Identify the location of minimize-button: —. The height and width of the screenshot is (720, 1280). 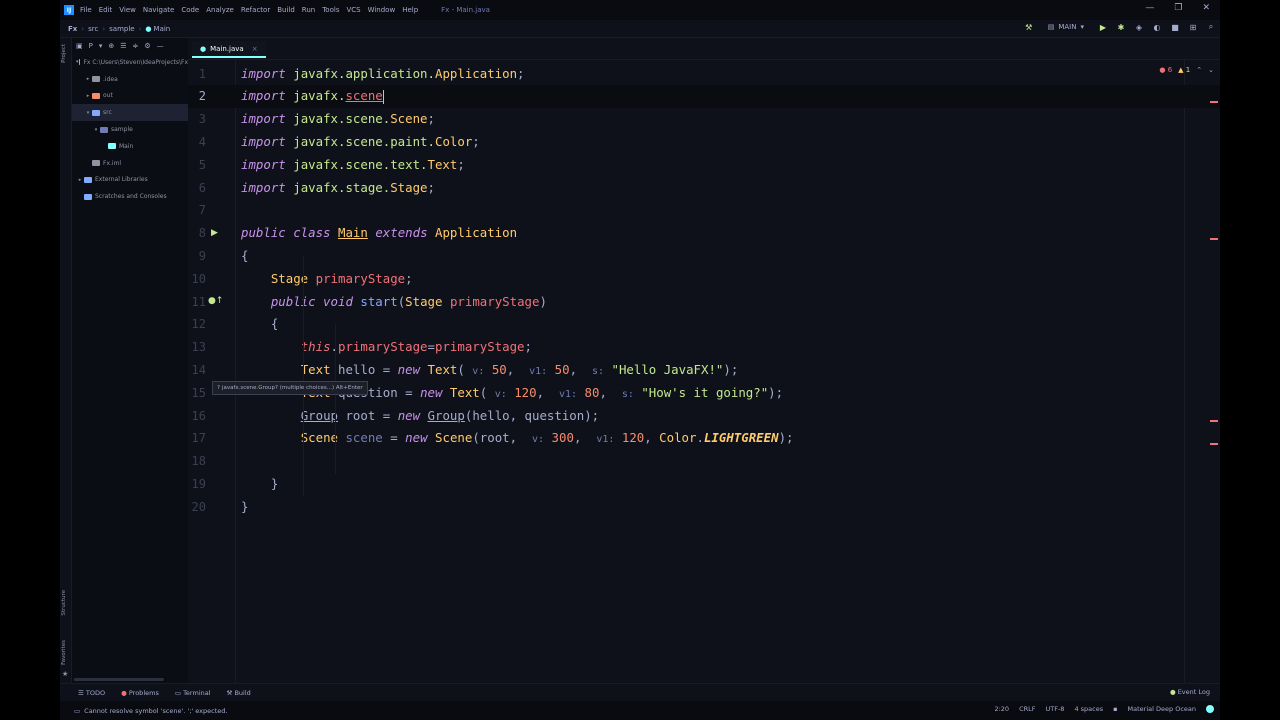
(1149, 8).